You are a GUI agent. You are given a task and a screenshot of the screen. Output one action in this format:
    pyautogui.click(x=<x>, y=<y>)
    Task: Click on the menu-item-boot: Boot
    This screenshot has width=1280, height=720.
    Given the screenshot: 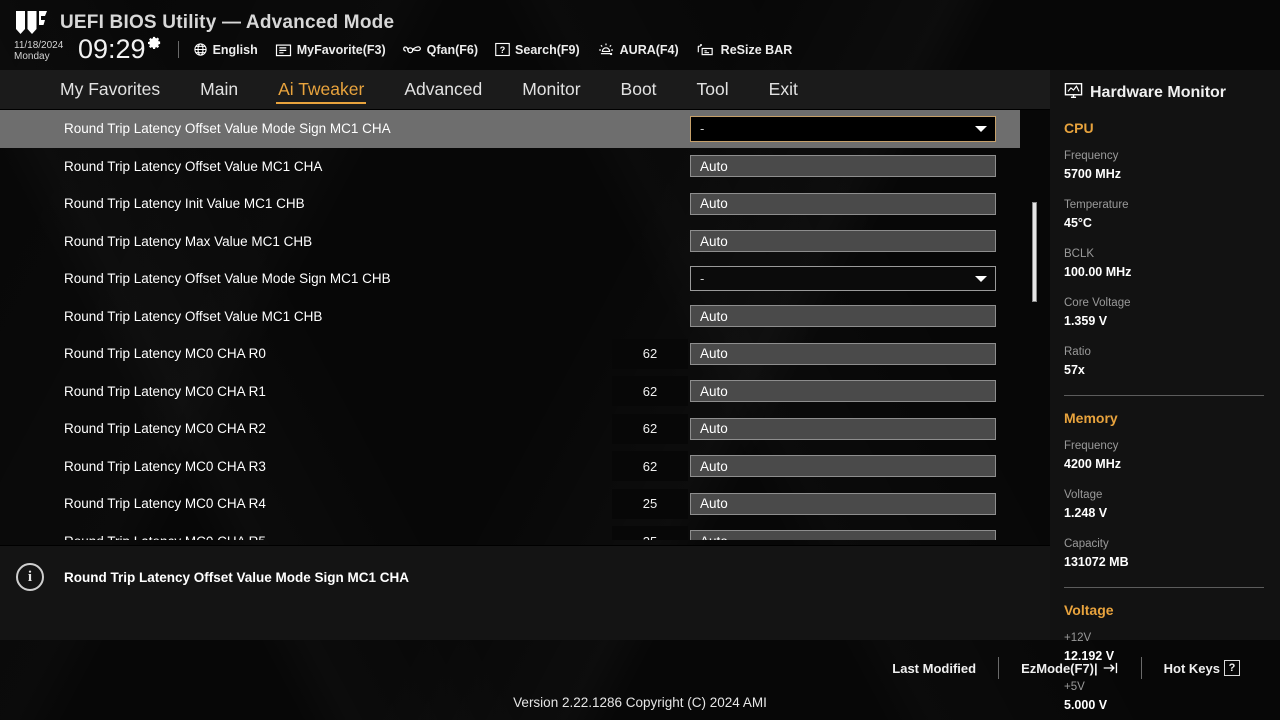 What is the action you would take?
    pyautogui.click(x=639, y=89)
    